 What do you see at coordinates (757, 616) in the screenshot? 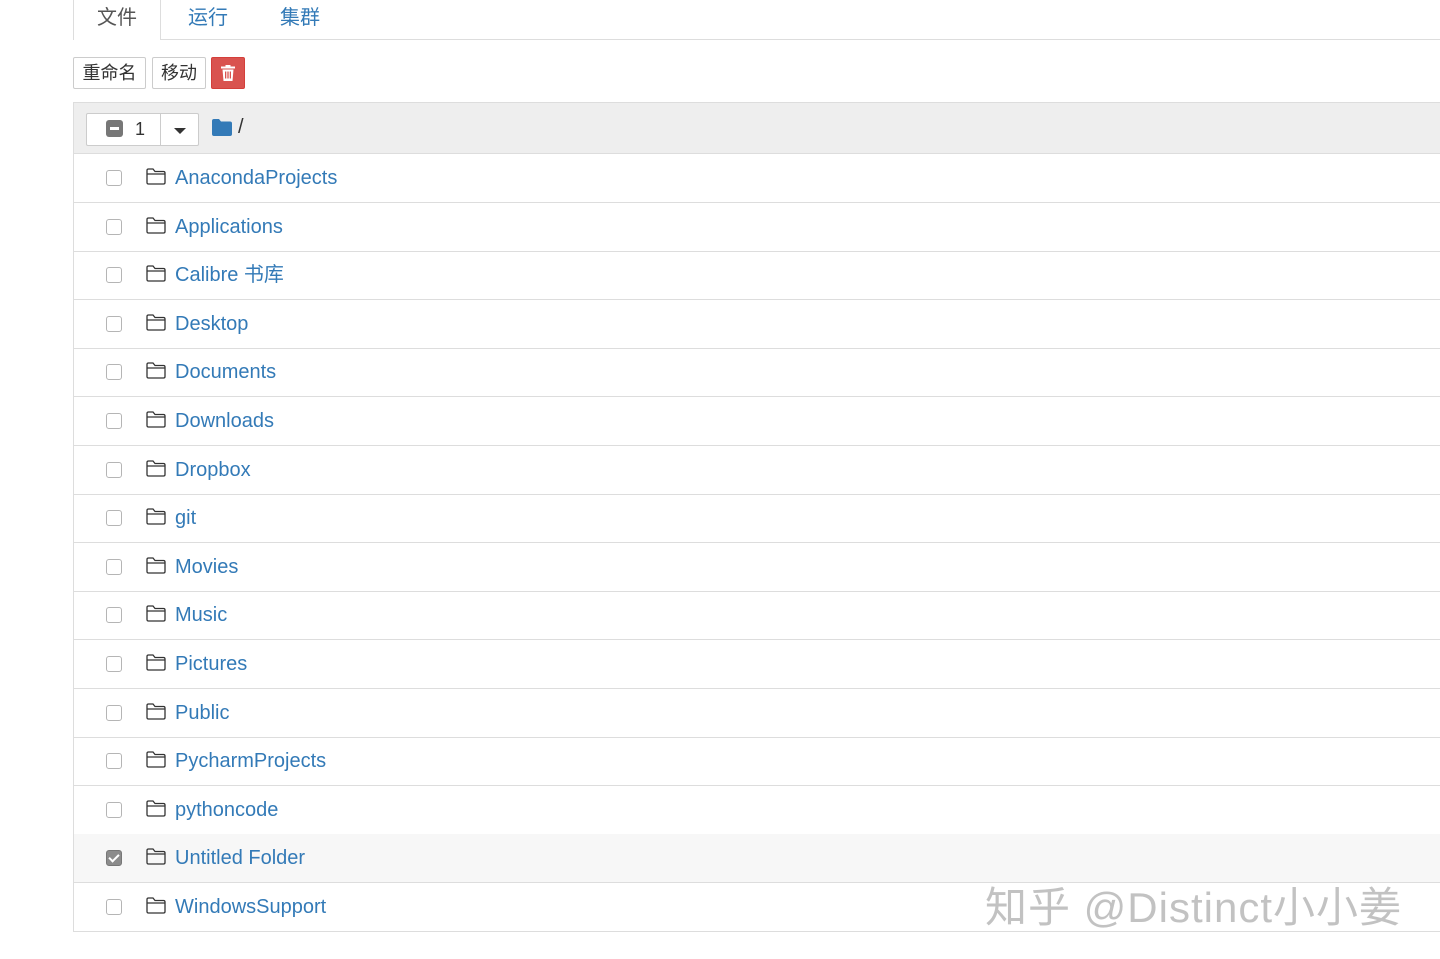
I see `list-item: Music` at bounding box center [757, 616].